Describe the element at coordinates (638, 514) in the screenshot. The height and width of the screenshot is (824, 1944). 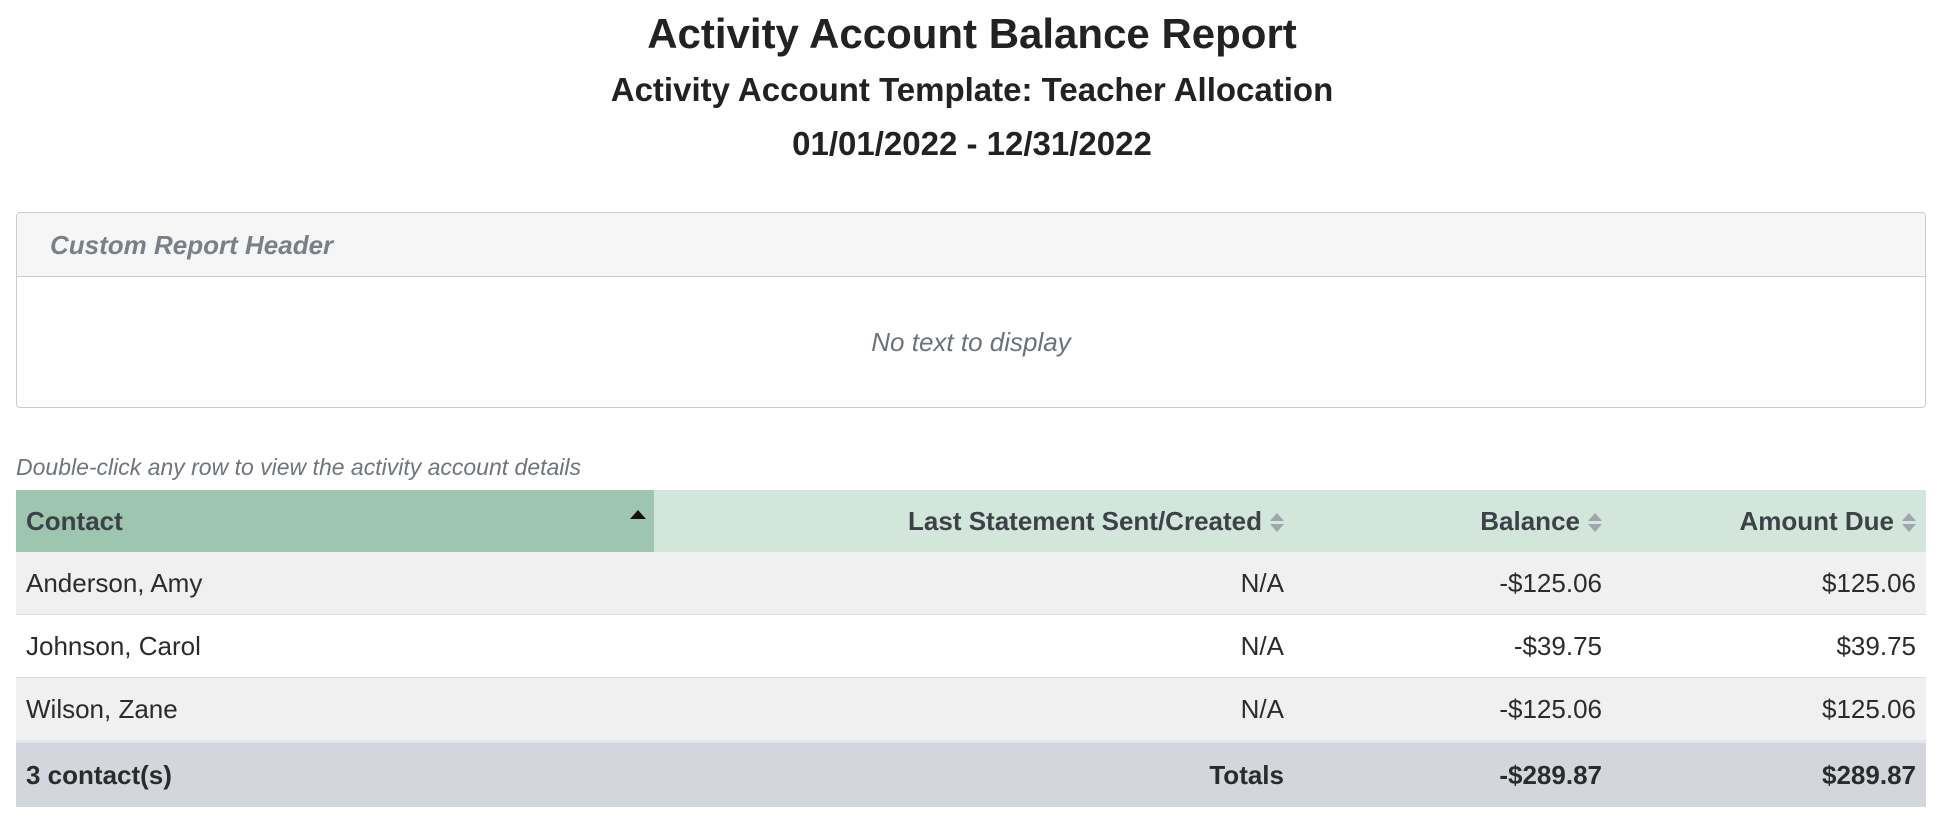
I see `sort-ascending-icon` at that location.